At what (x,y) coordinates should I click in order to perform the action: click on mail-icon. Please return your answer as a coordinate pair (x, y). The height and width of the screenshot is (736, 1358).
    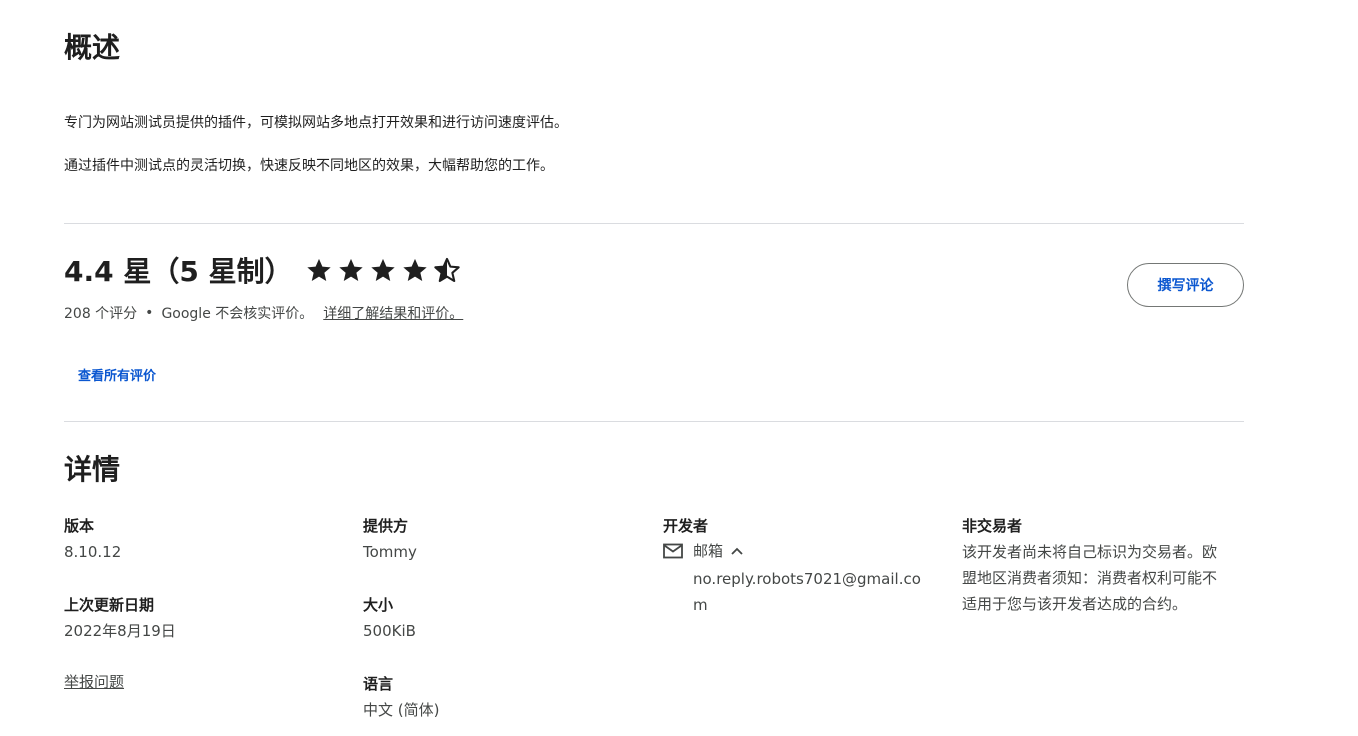
    Looking at the image, I should click on (673, 550).